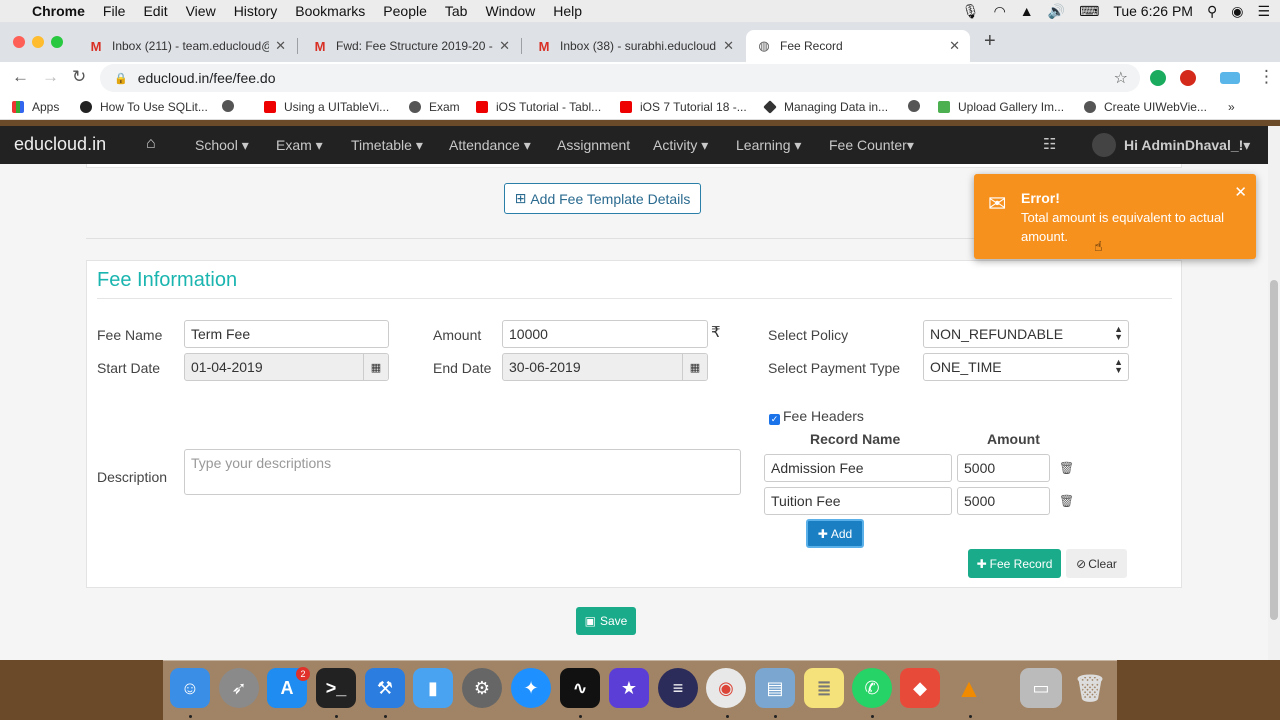 The height and width of the screenshot is (720, 1280). Describe the element at coordinates (151, 144) in the screenshot. I see `home-icon: ⌂` at that location.